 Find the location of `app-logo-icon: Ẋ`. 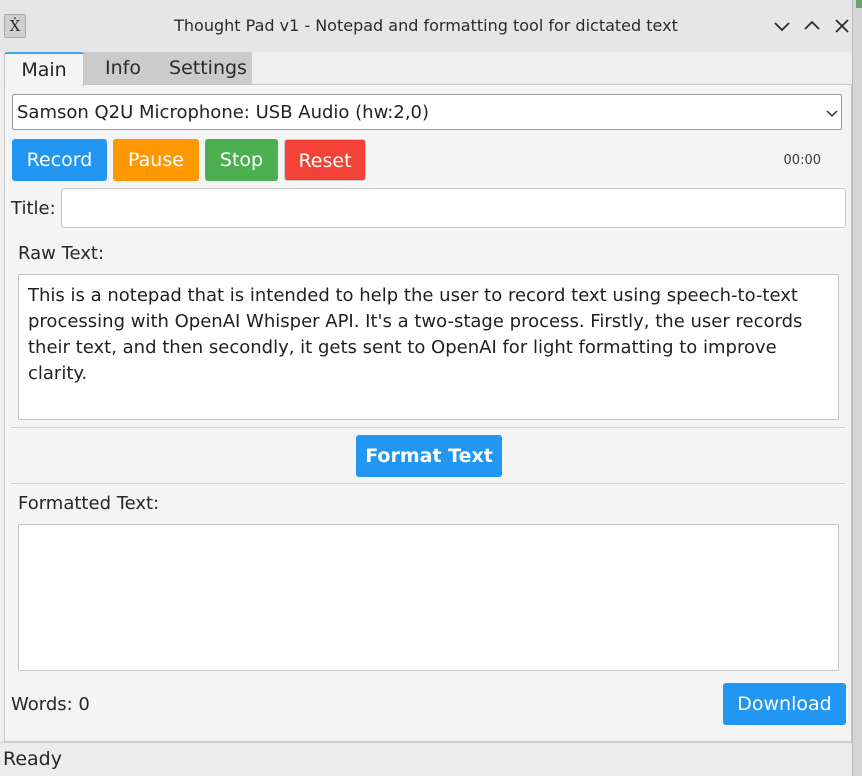

app-logo-icon: Ẋ is located at coordinates (15, 26).